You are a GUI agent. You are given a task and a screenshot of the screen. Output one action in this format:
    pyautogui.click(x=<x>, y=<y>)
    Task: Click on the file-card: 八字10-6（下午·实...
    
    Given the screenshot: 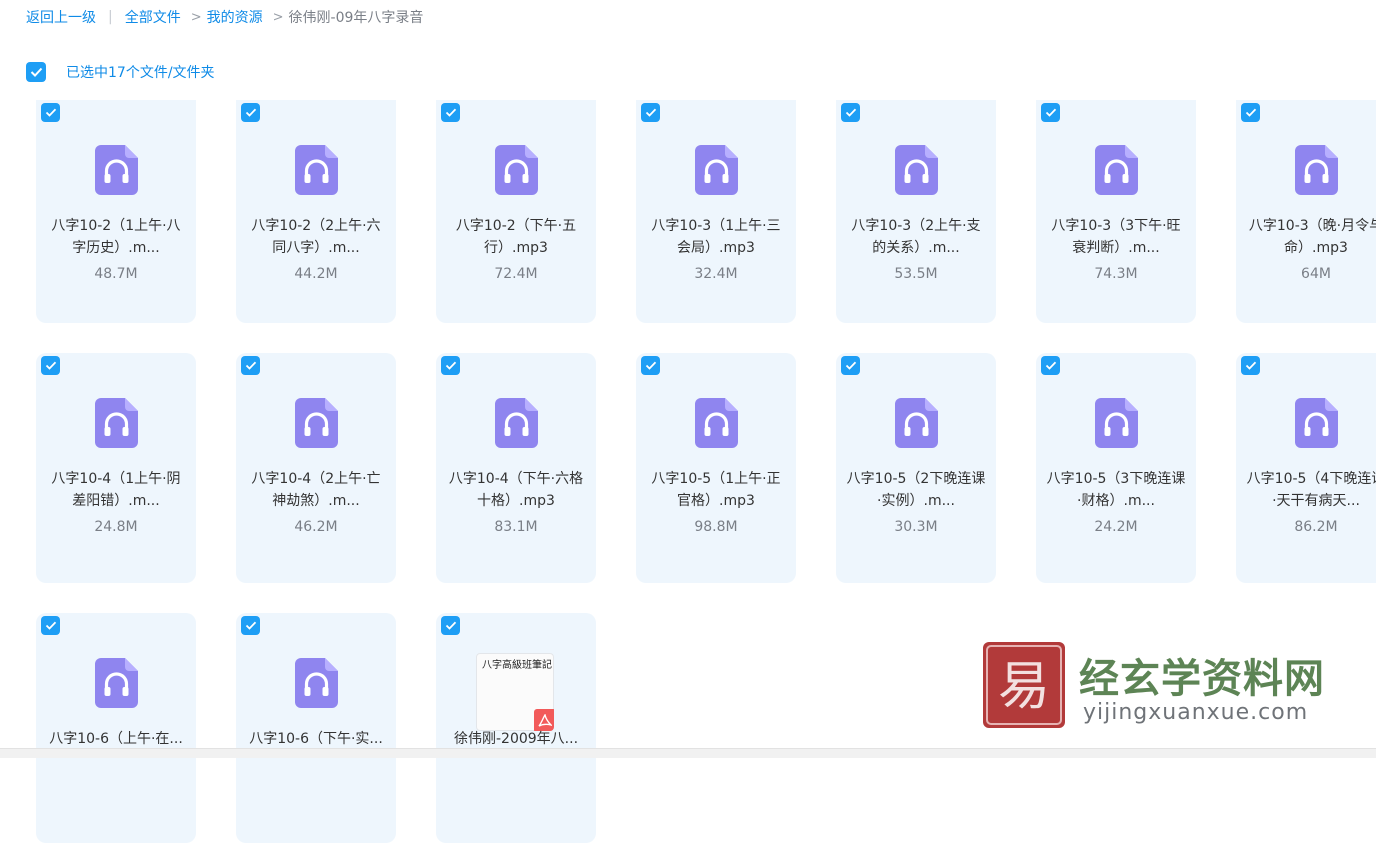 What is the action you would take?
    pyautogui.click(x=316, y=728)
    